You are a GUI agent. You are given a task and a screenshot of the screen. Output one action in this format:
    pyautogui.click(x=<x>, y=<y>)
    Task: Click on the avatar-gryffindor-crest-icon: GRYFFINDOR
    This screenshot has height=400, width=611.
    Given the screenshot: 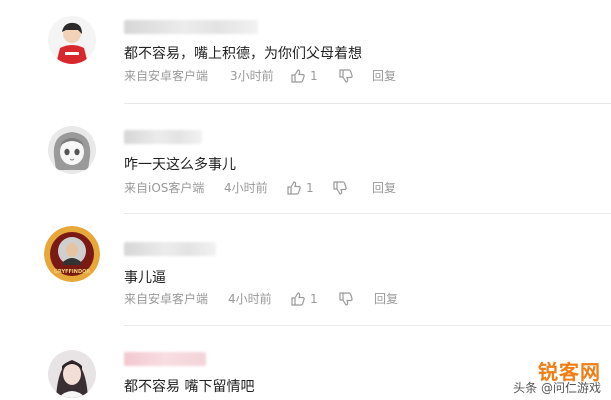 What is the action you would take?
    pyautogui.click(x=72, y=254)
    